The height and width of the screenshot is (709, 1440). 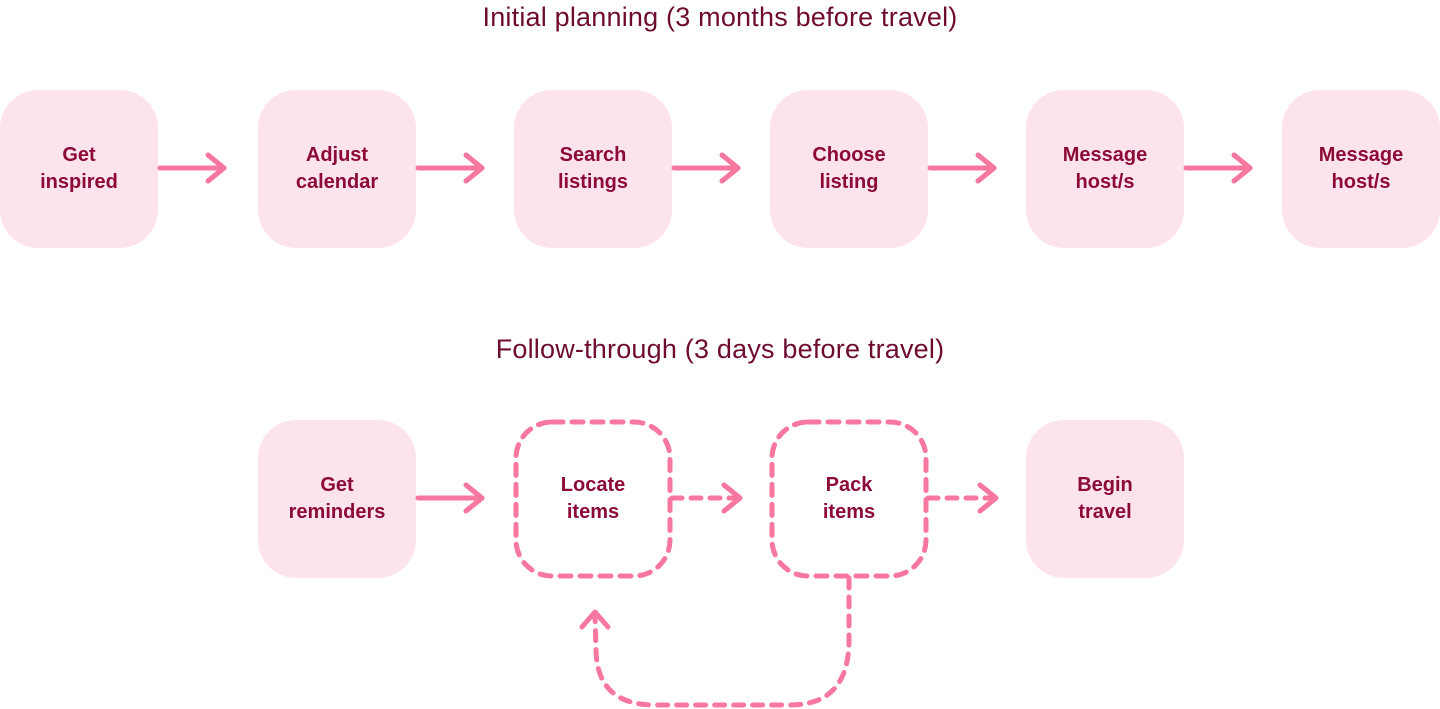 What do you see at coordinates (849, 499) in the screenshot?
I see `dashed-border-pack` at bounding box center [849, 499].